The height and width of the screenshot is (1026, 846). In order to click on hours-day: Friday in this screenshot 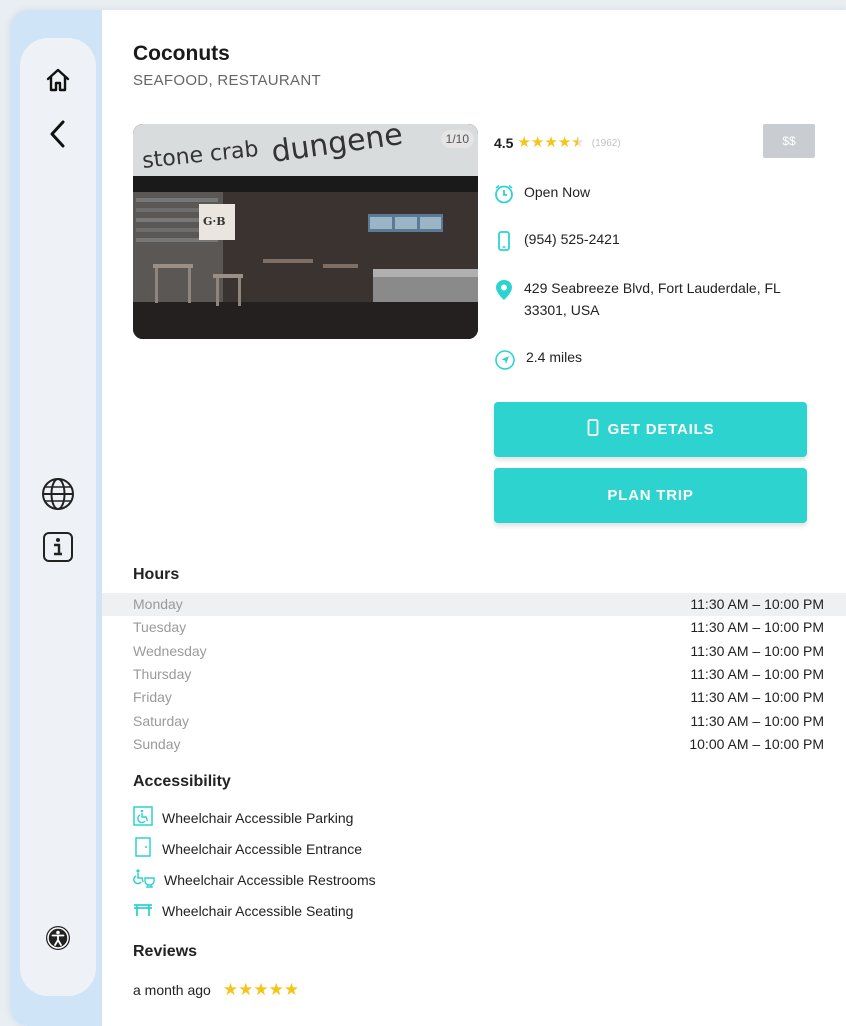, I will do `click(152, 697)`.